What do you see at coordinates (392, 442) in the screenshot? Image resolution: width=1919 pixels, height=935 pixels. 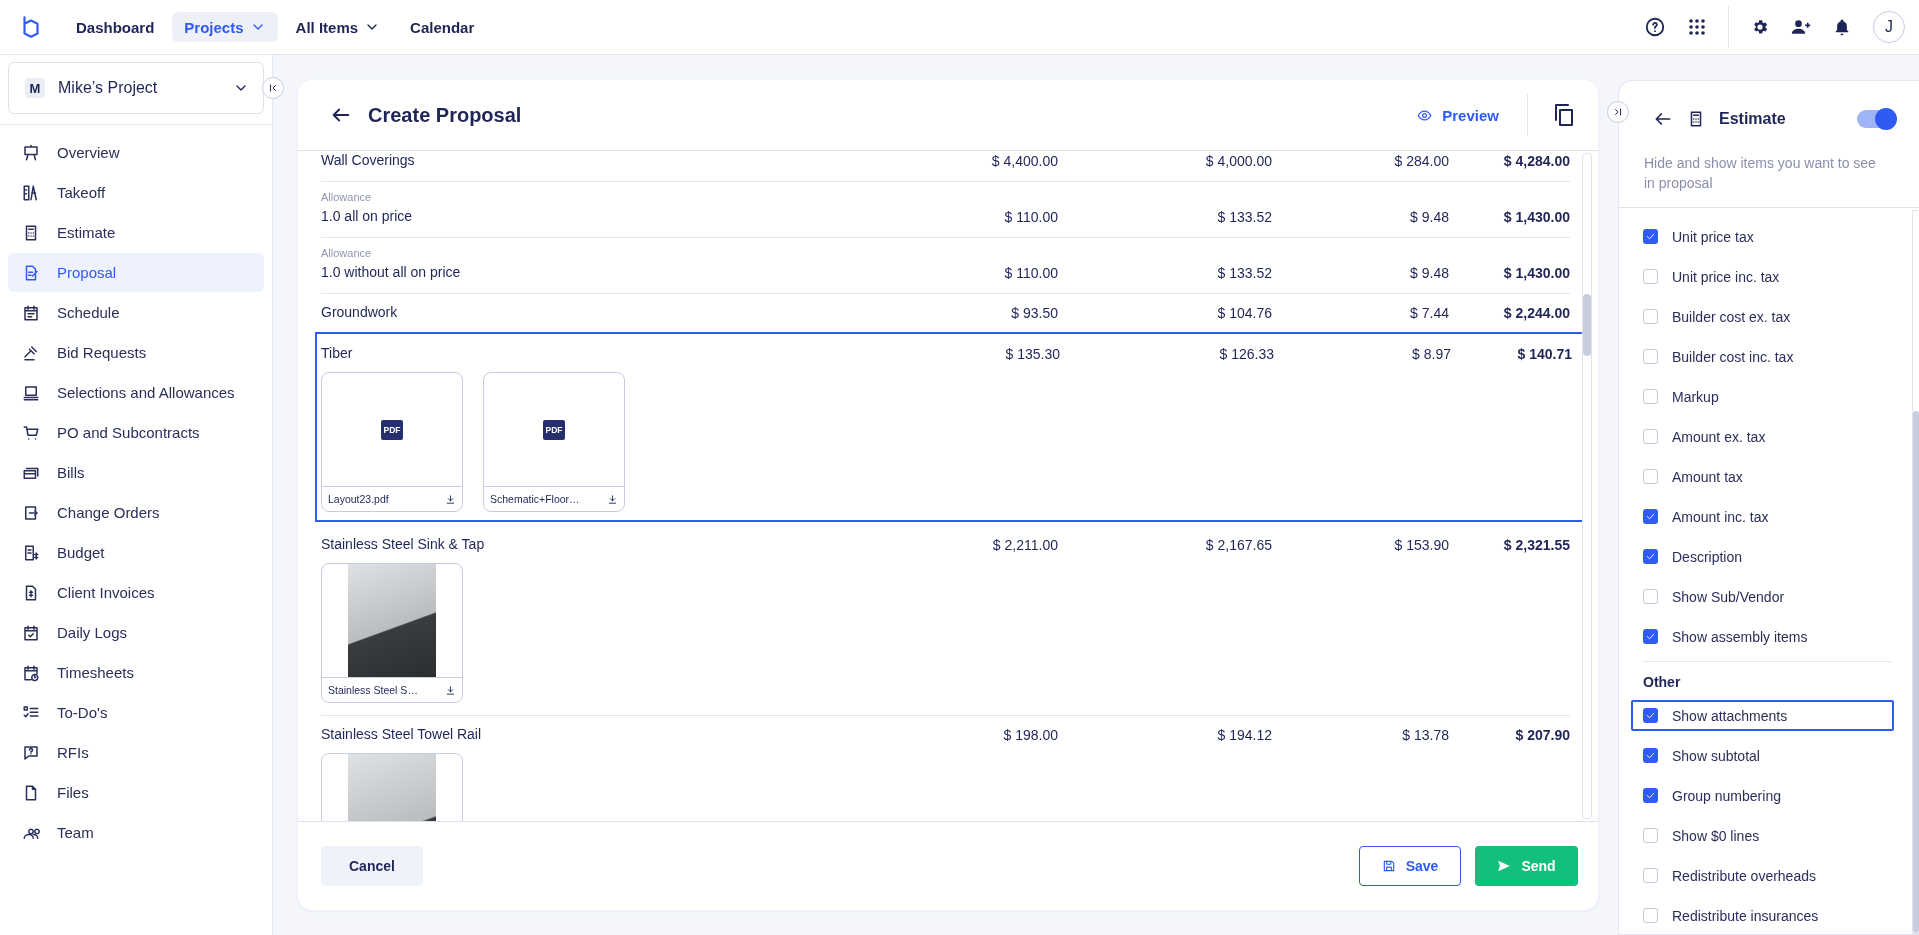 I see `attachment-card: PDF Layout23.pdf` at bounding box center [392, 442].